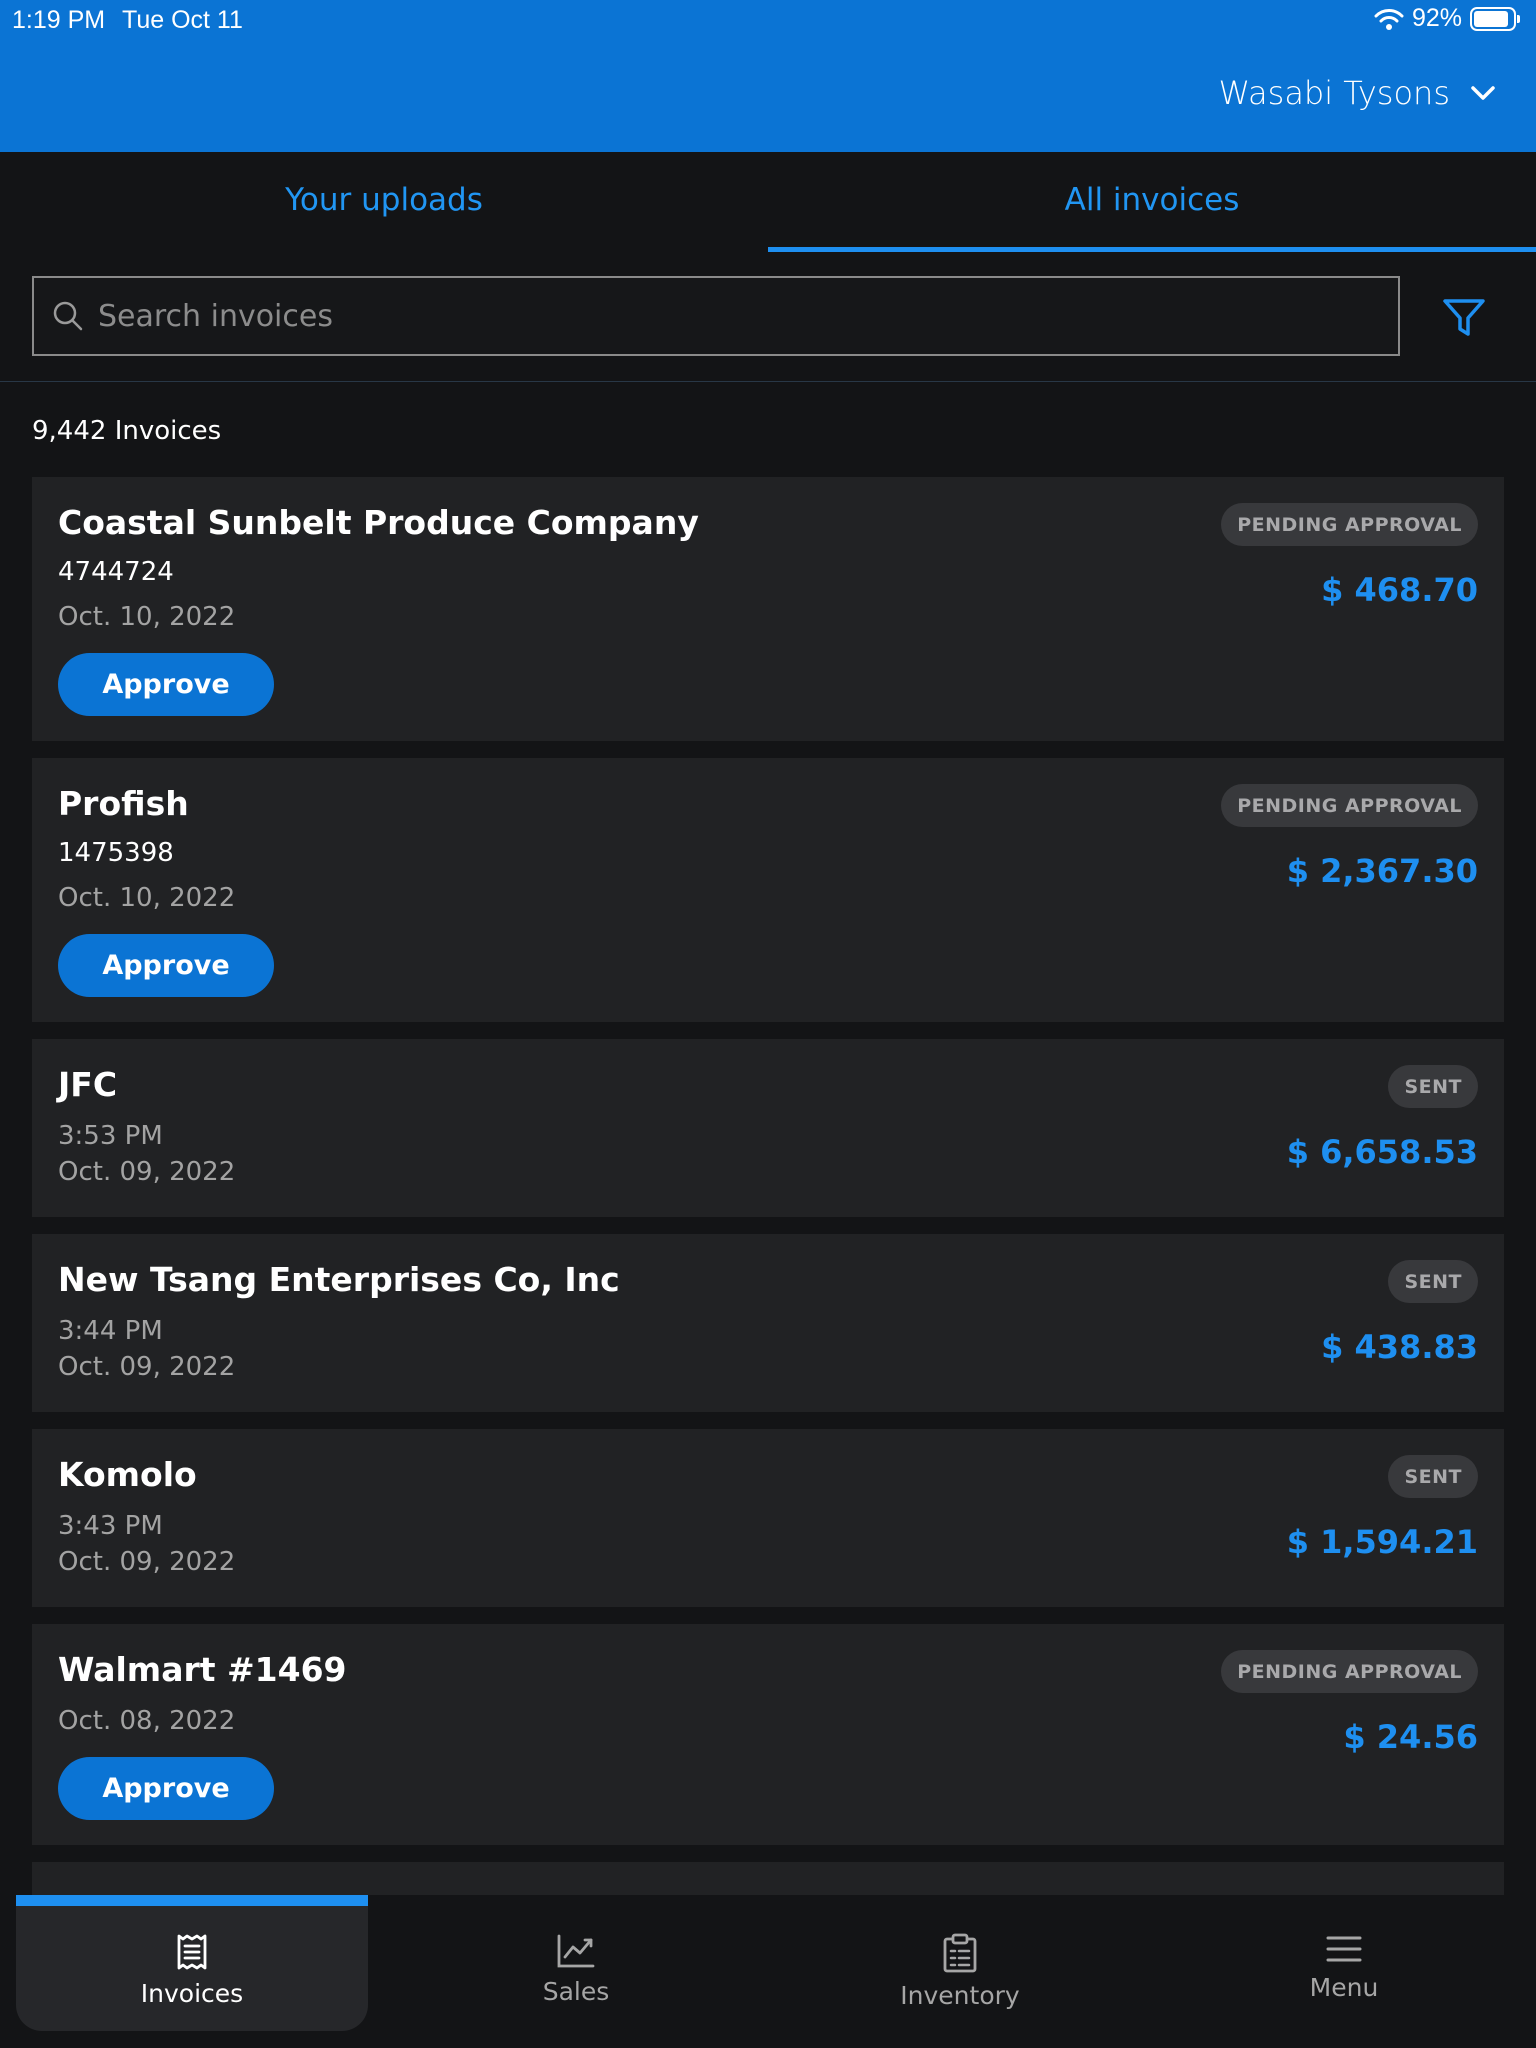 The width and height of the screenshot is (1536, 2048). Describe the element at coordinates (1382, 871) in the screenshot. I see `invoice-amount: $ 2,367.30` at that location.